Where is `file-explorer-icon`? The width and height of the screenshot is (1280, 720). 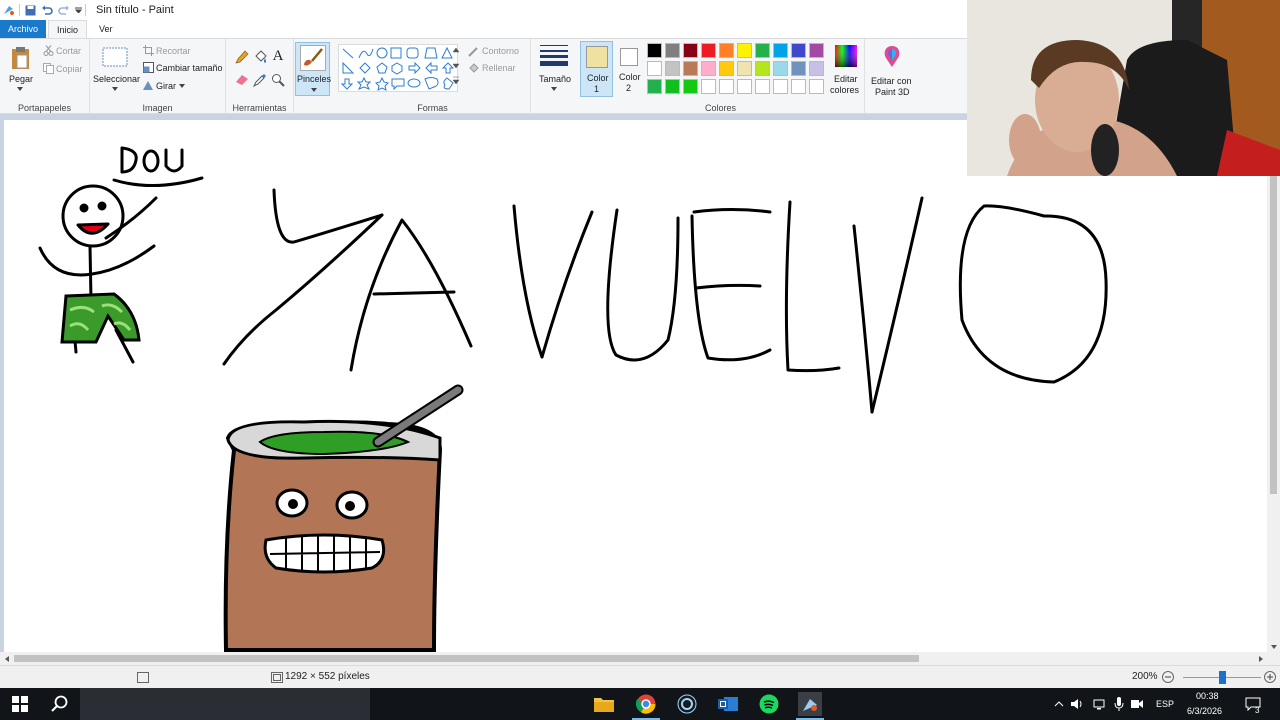 file-explorer-icon is located at coordinates (604, 704).